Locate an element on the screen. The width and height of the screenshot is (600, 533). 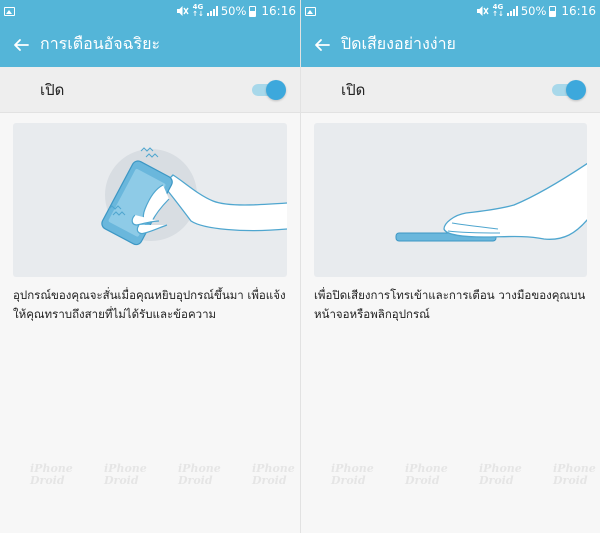
illustration-pick-up-phone is located at coordinates (150, 200).